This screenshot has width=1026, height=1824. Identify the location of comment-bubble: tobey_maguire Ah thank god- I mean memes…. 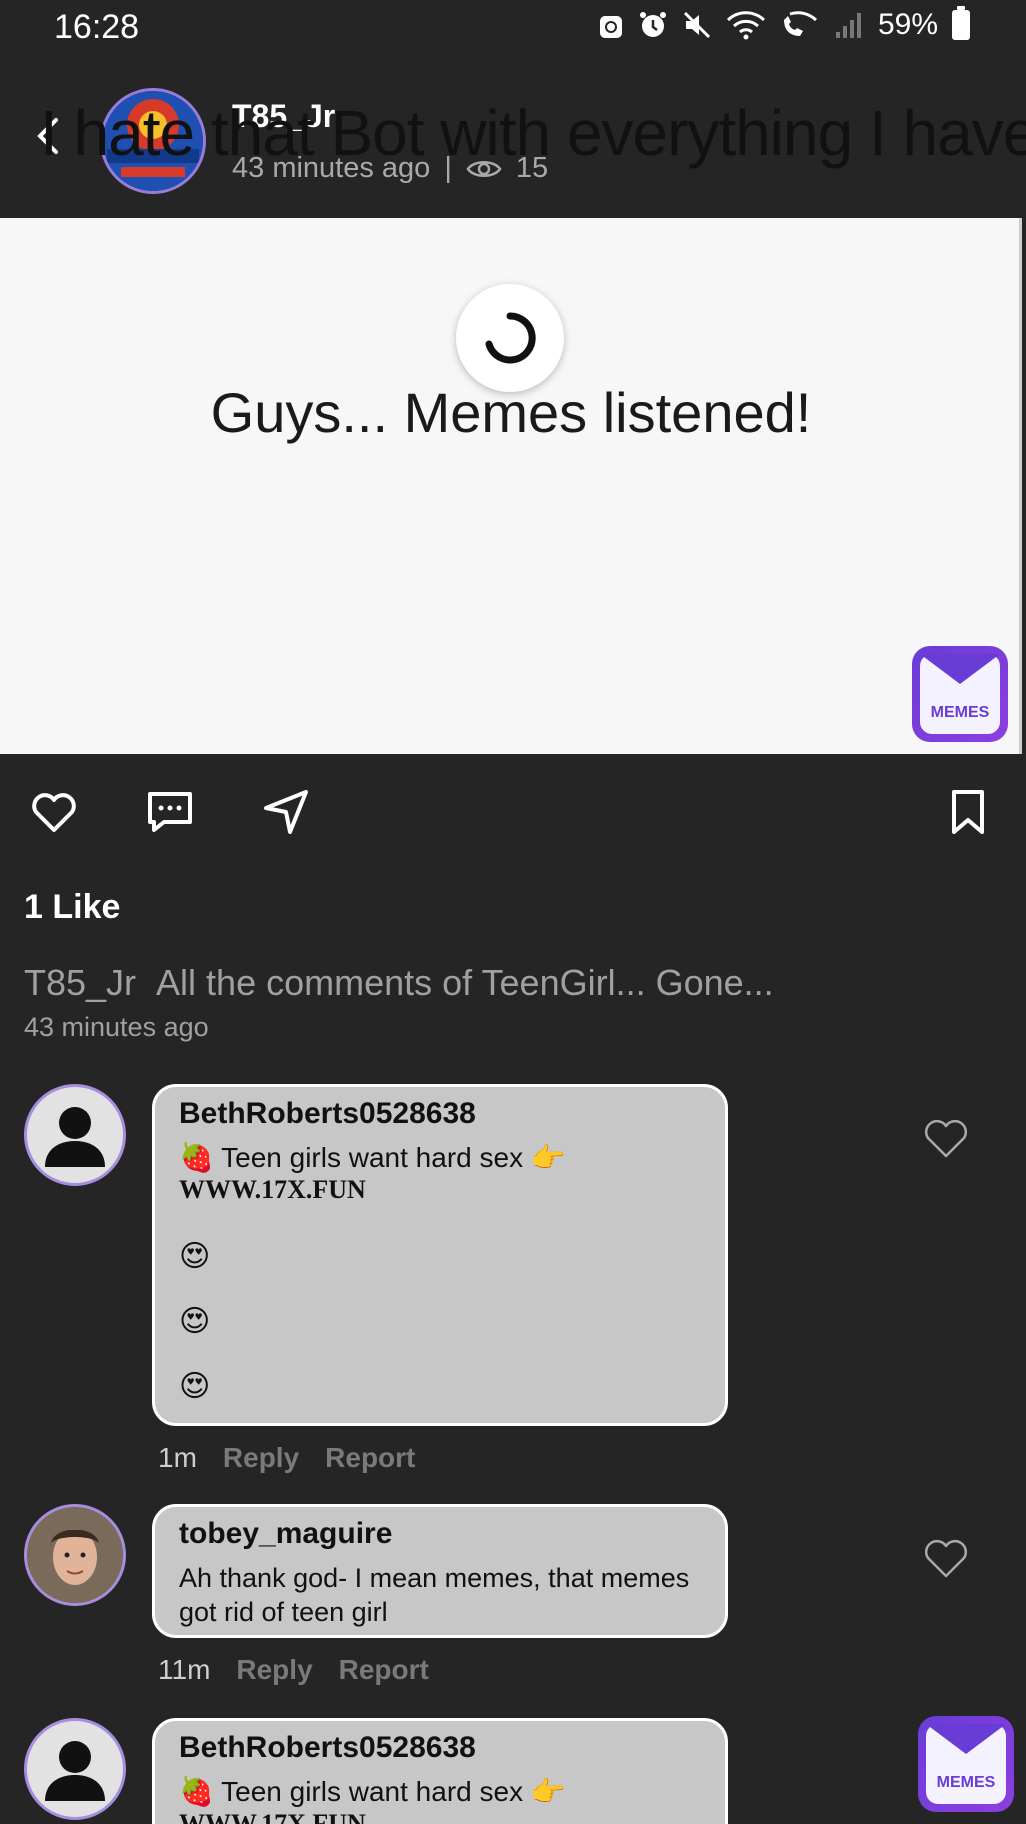
(440, 1571).